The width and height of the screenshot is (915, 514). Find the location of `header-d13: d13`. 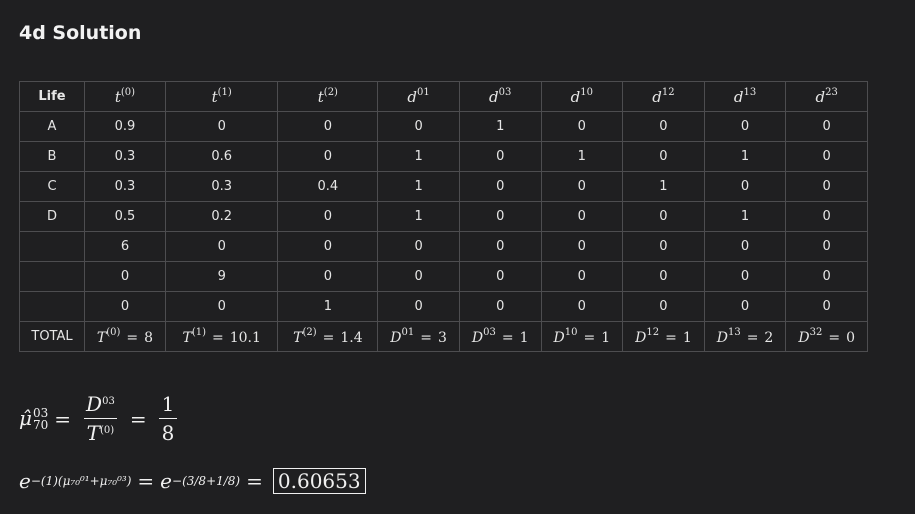

header-d13: d13 is located at coordinates (745, 96).